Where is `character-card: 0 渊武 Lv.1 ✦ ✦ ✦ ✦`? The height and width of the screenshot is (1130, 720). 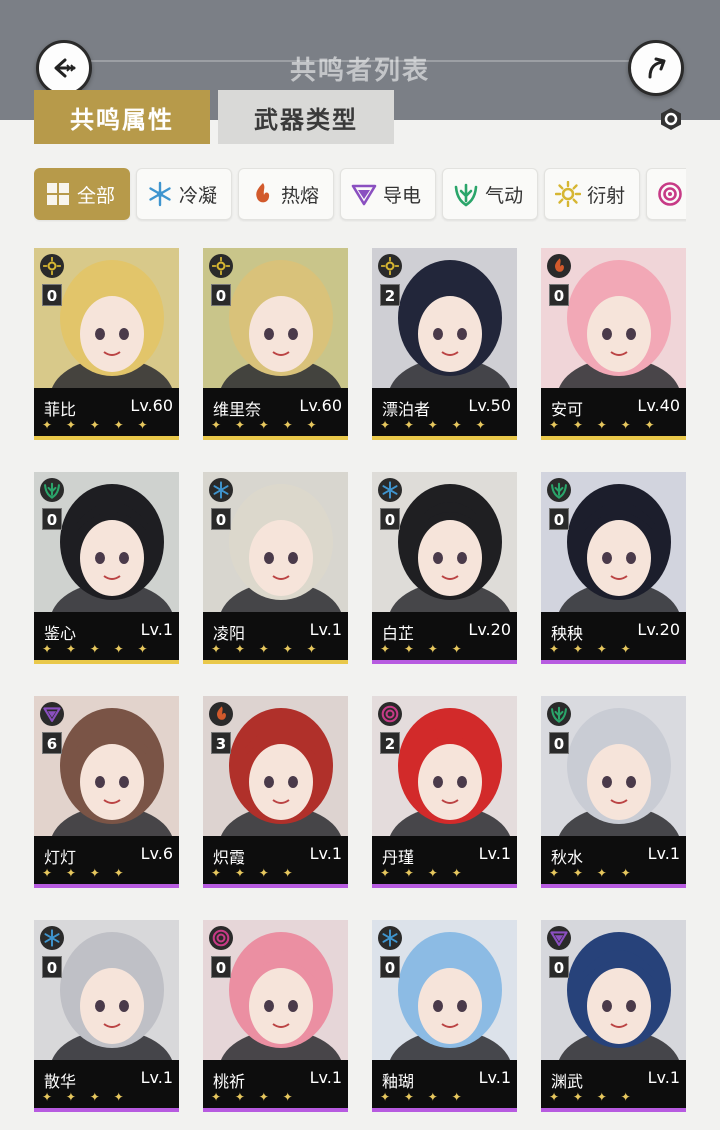 character-card: 0 渊武 Lv.1 ✦ ✦ ✦ ✦ is located at coordinates (613, 1016).